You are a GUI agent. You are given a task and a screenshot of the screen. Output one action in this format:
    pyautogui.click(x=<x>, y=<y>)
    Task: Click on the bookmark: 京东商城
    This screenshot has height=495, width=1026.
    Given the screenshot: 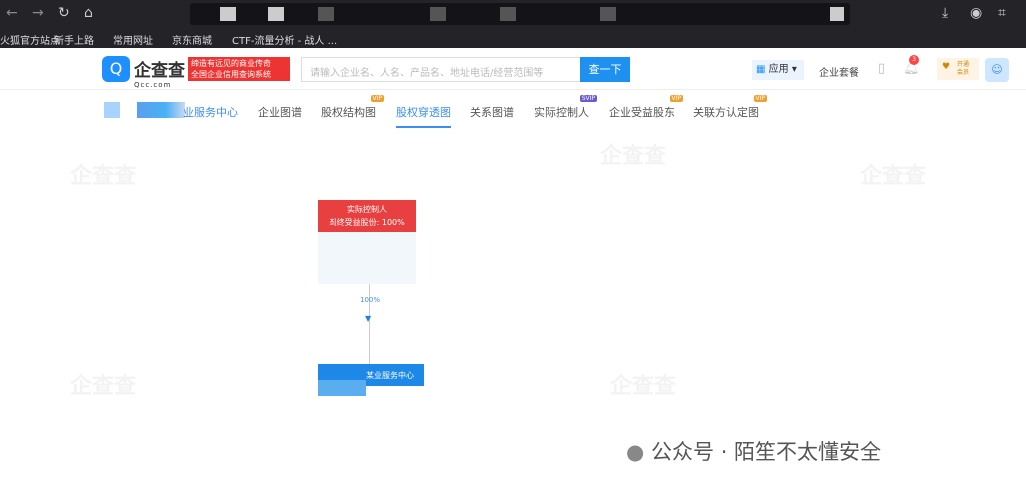 What is the action you would take?
    pyautogui.click(x=192, y=39)
    